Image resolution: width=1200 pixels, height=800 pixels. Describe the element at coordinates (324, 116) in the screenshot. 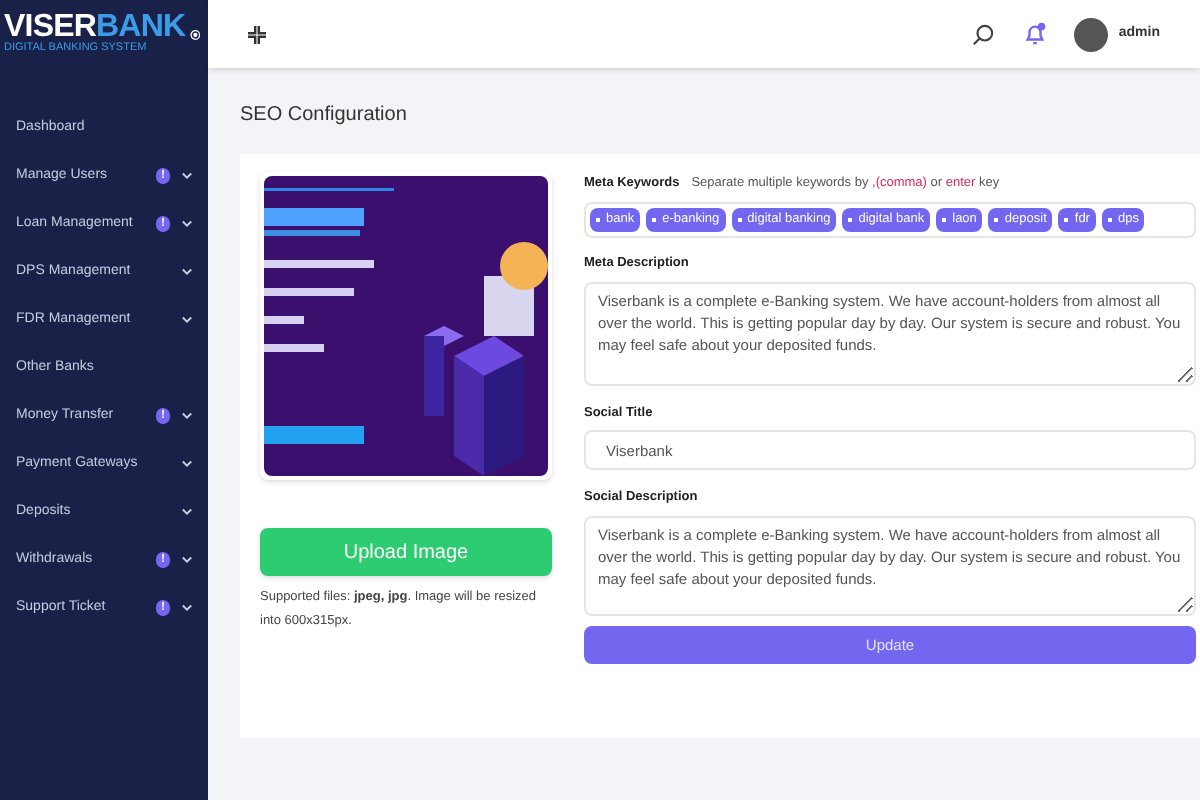

I see `page-title: SEO Configuration` at that location.